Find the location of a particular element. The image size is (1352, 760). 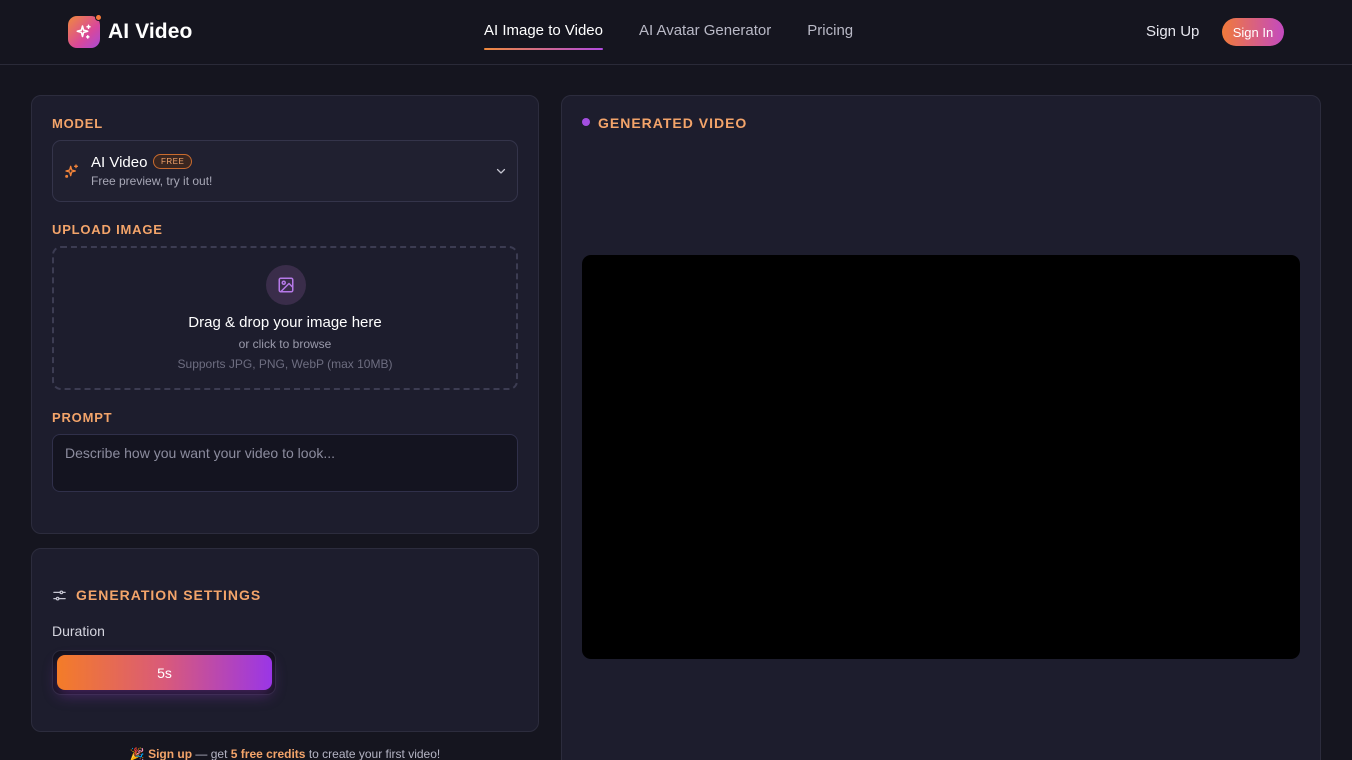

nav-ai-image-to-video: AI Image to Video is located at coordinates (543, 36).